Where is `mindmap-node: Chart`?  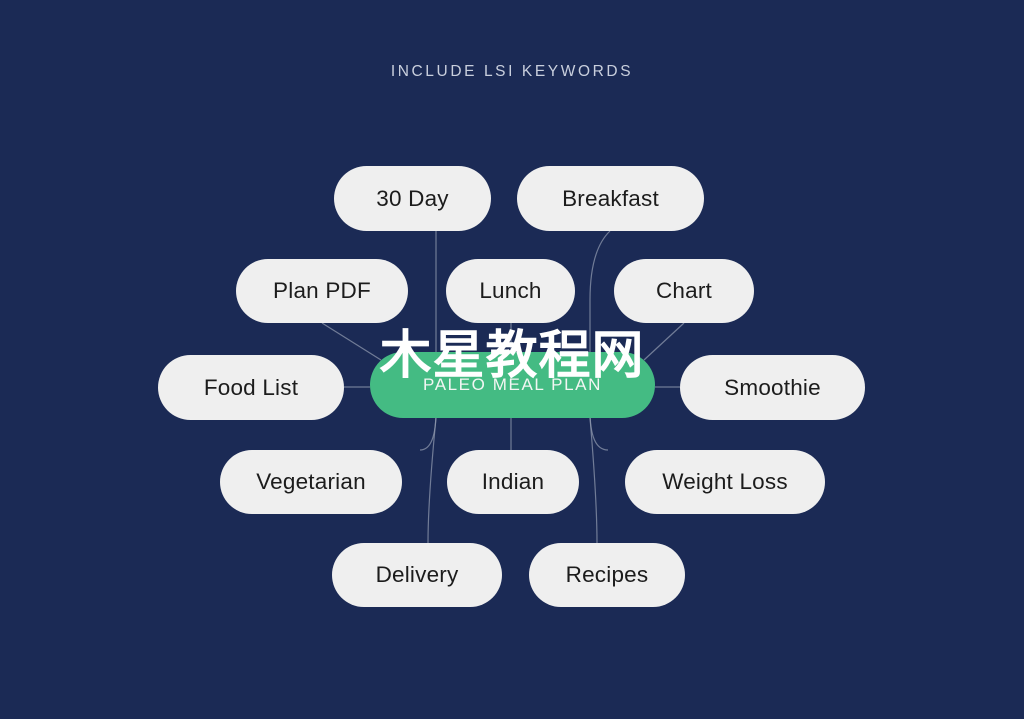 mindmap-node: Chart is located at coordinates (684, 291).